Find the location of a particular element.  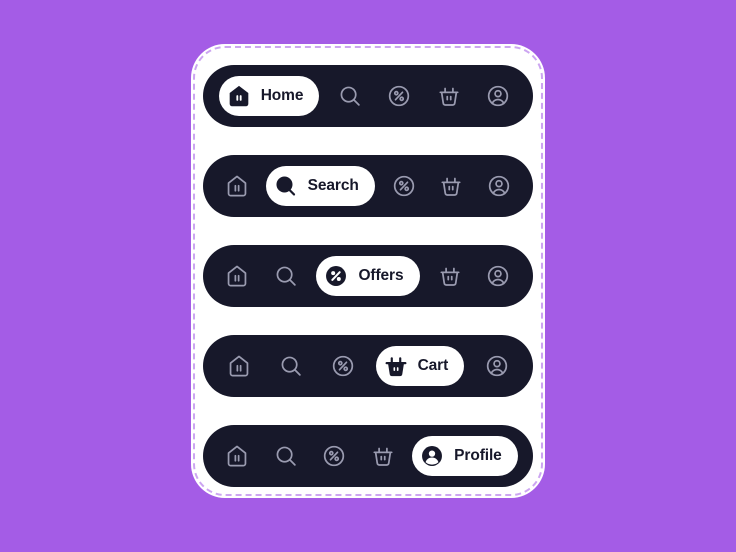

nav-item-offers: Offers is located at coordinates (368, 276).